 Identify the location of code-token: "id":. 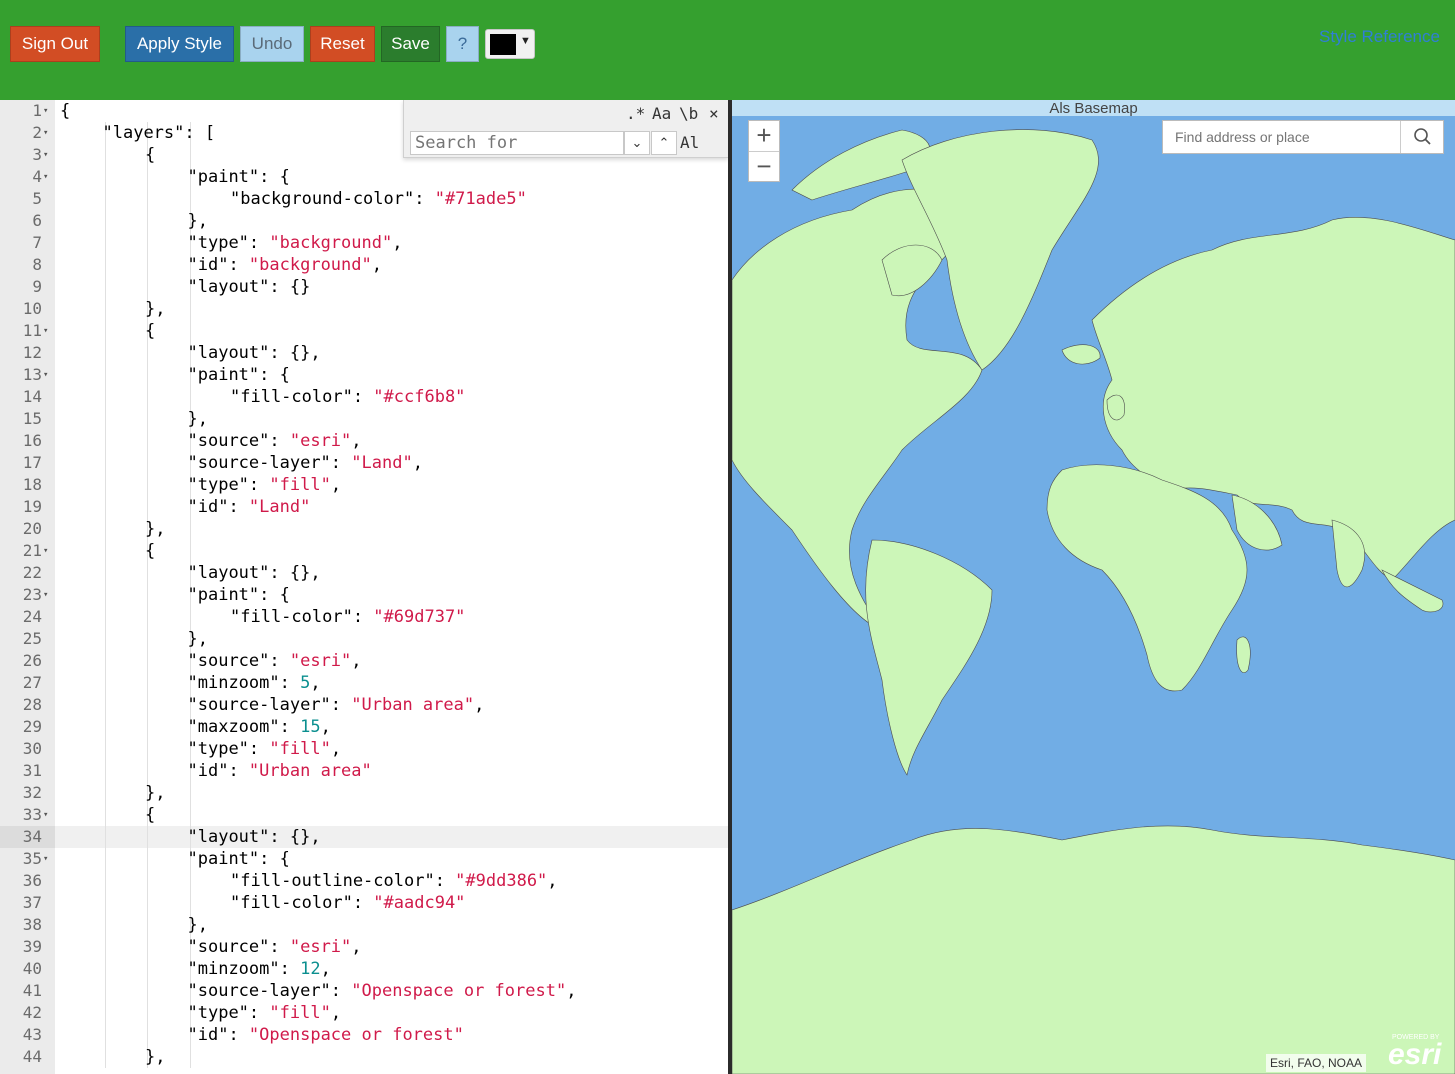
(218, 1035).